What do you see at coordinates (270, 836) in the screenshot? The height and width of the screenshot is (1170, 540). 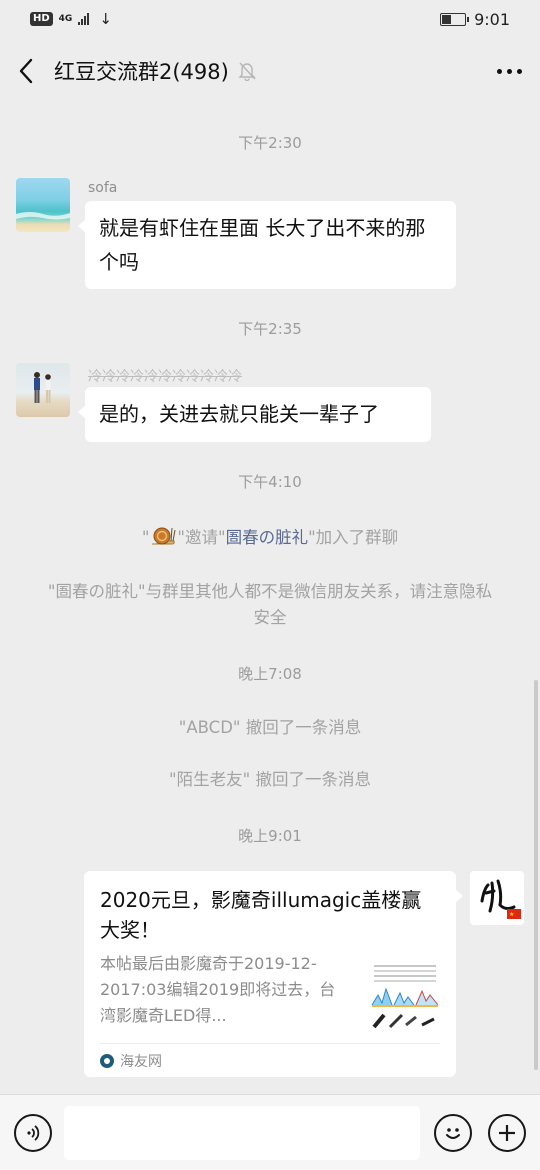 I see `timestamp: 晚上9:01` at bounding box center [270, 836].